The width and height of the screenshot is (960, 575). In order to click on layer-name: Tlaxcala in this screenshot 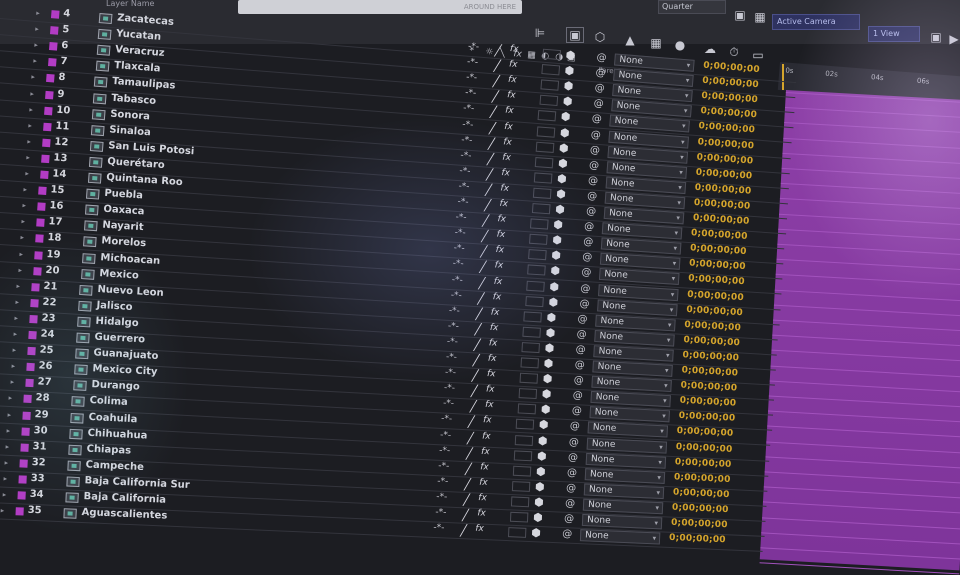, I will do `click(136, 67)`.